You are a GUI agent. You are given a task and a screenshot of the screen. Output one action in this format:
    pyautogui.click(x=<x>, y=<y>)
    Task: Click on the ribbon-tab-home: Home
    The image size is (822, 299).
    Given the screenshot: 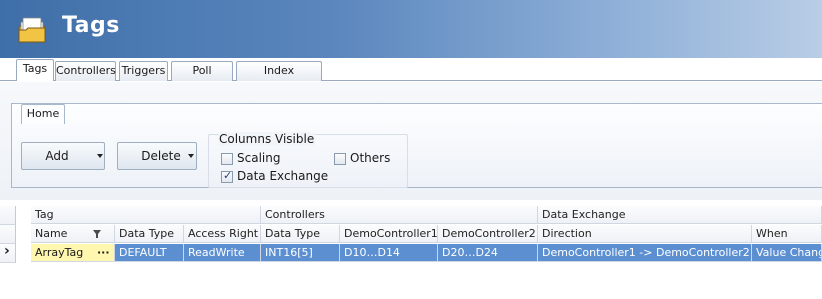 What is the action you would take?
    pyautogui.click(x=43, y=114)
    